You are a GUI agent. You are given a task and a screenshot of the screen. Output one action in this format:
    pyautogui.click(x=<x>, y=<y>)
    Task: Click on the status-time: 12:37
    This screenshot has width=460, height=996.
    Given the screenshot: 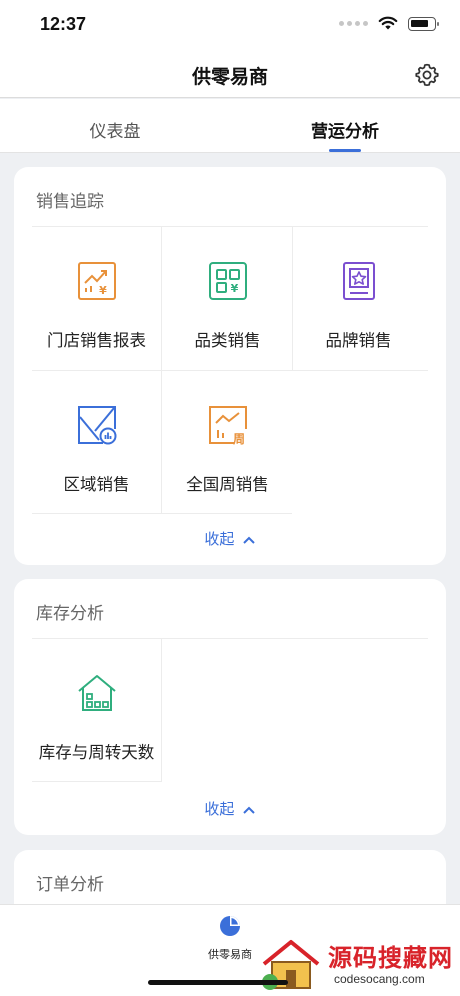 What is the action you would take?
    pyautogui.click(x=63, y=24)
    